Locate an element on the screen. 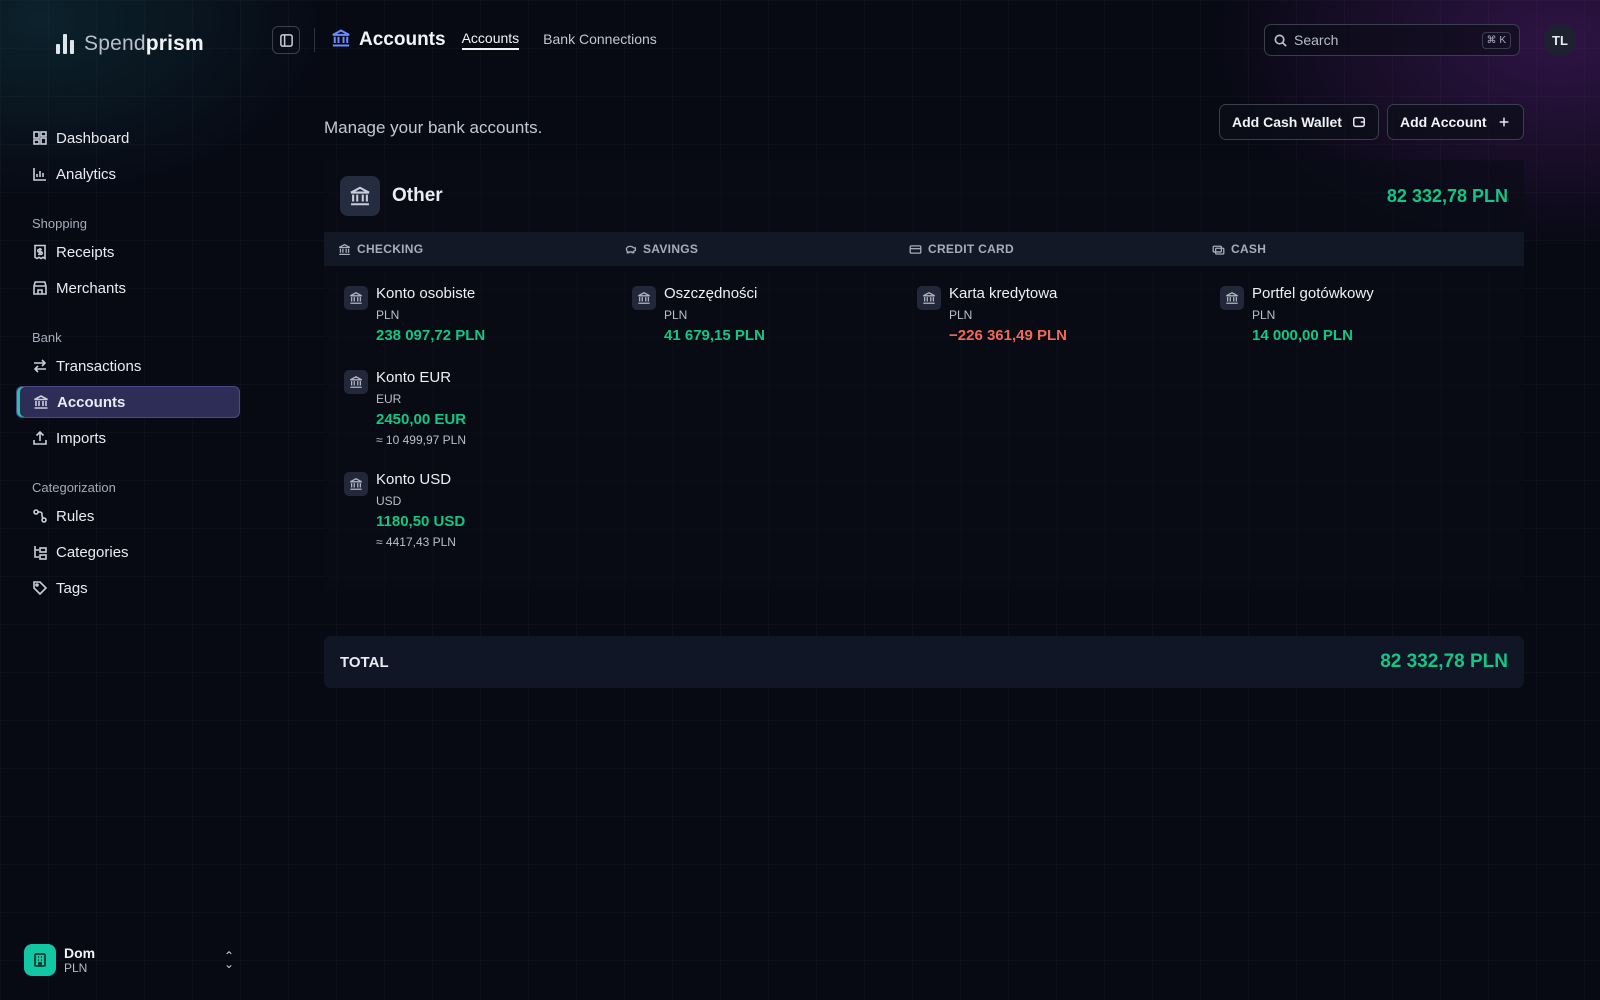  add-account-label: Add Account is located at coordinates (1443, 122).